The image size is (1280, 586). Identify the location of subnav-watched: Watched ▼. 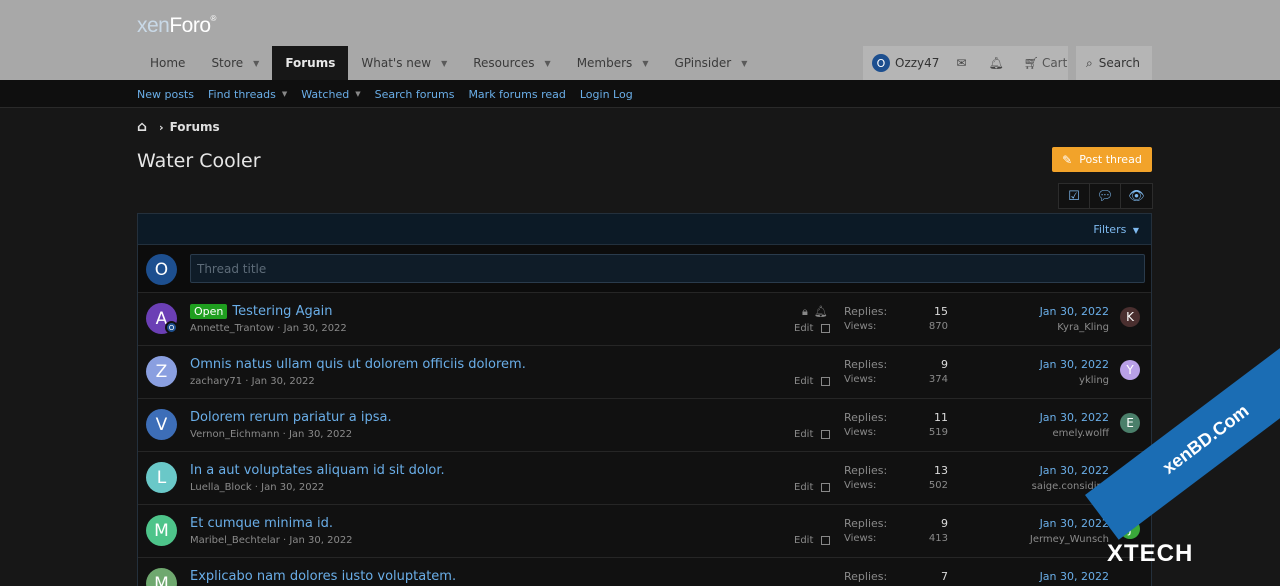
(330, 94).